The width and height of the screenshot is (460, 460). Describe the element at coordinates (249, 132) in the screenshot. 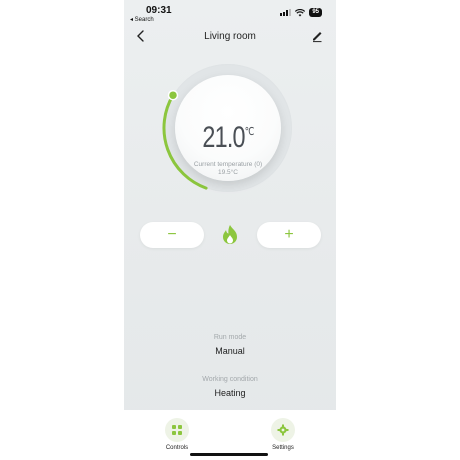

I see `setpoint-unit: ℃` at that location.